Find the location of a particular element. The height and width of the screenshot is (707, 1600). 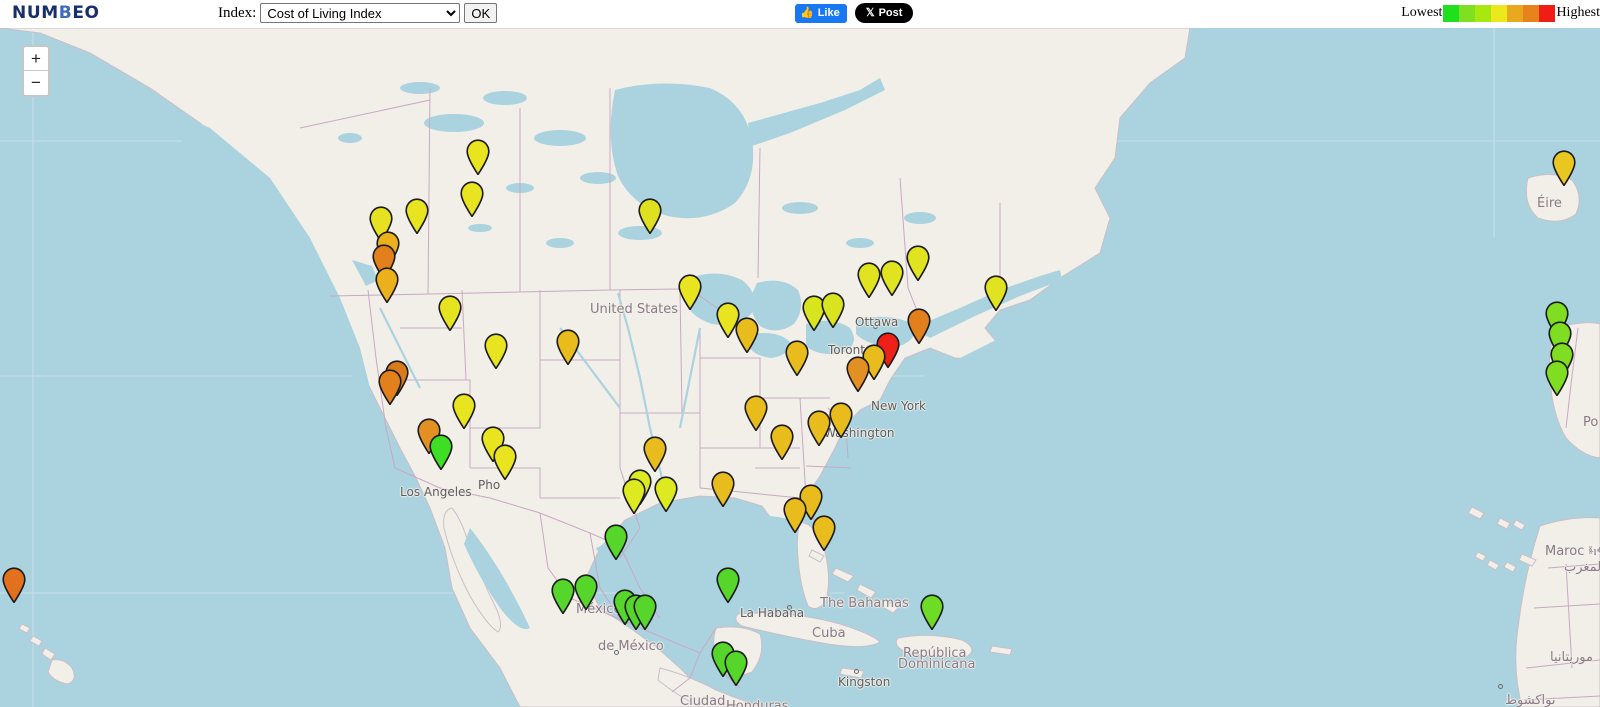

facebook-like-button: 👍 Like is located at coordinates (821, 13).